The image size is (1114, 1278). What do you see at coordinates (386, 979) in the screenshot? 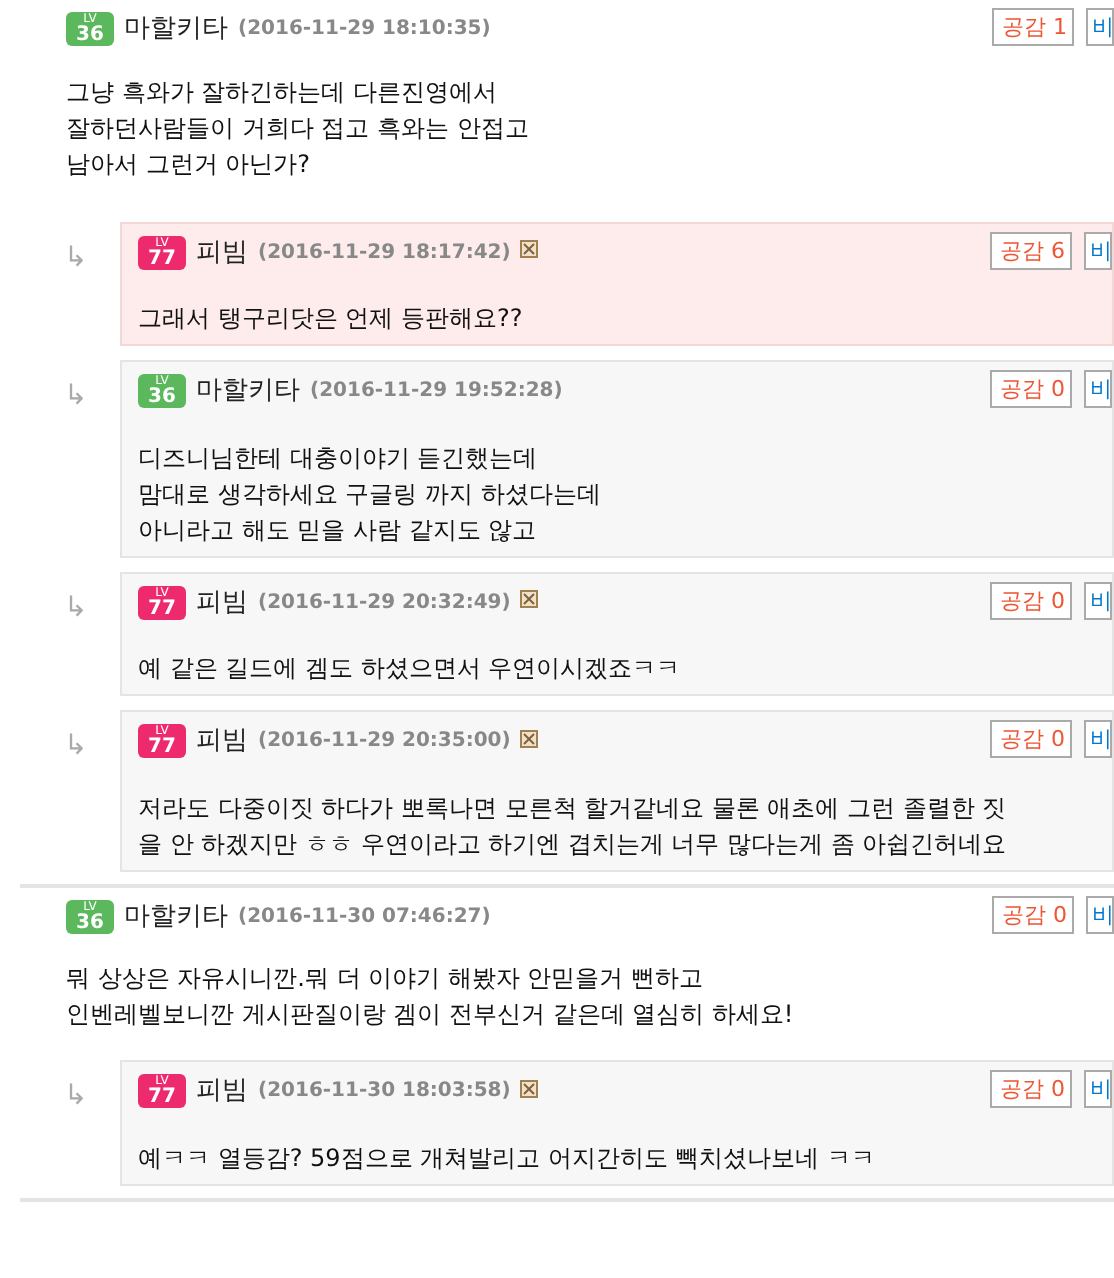
I see `comment-text: 뭐 상상은 자유시니깐.뭐 더 이야기 해봤자 안믿을거 뻔하고` at bounding box center [386, 979].